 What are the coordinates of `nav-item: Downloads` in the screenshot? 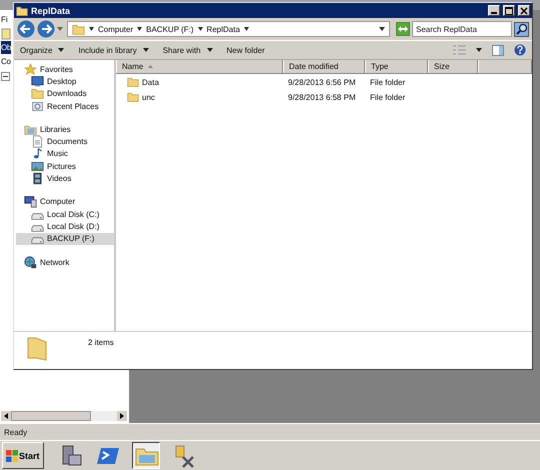 It's located at (65, 94).